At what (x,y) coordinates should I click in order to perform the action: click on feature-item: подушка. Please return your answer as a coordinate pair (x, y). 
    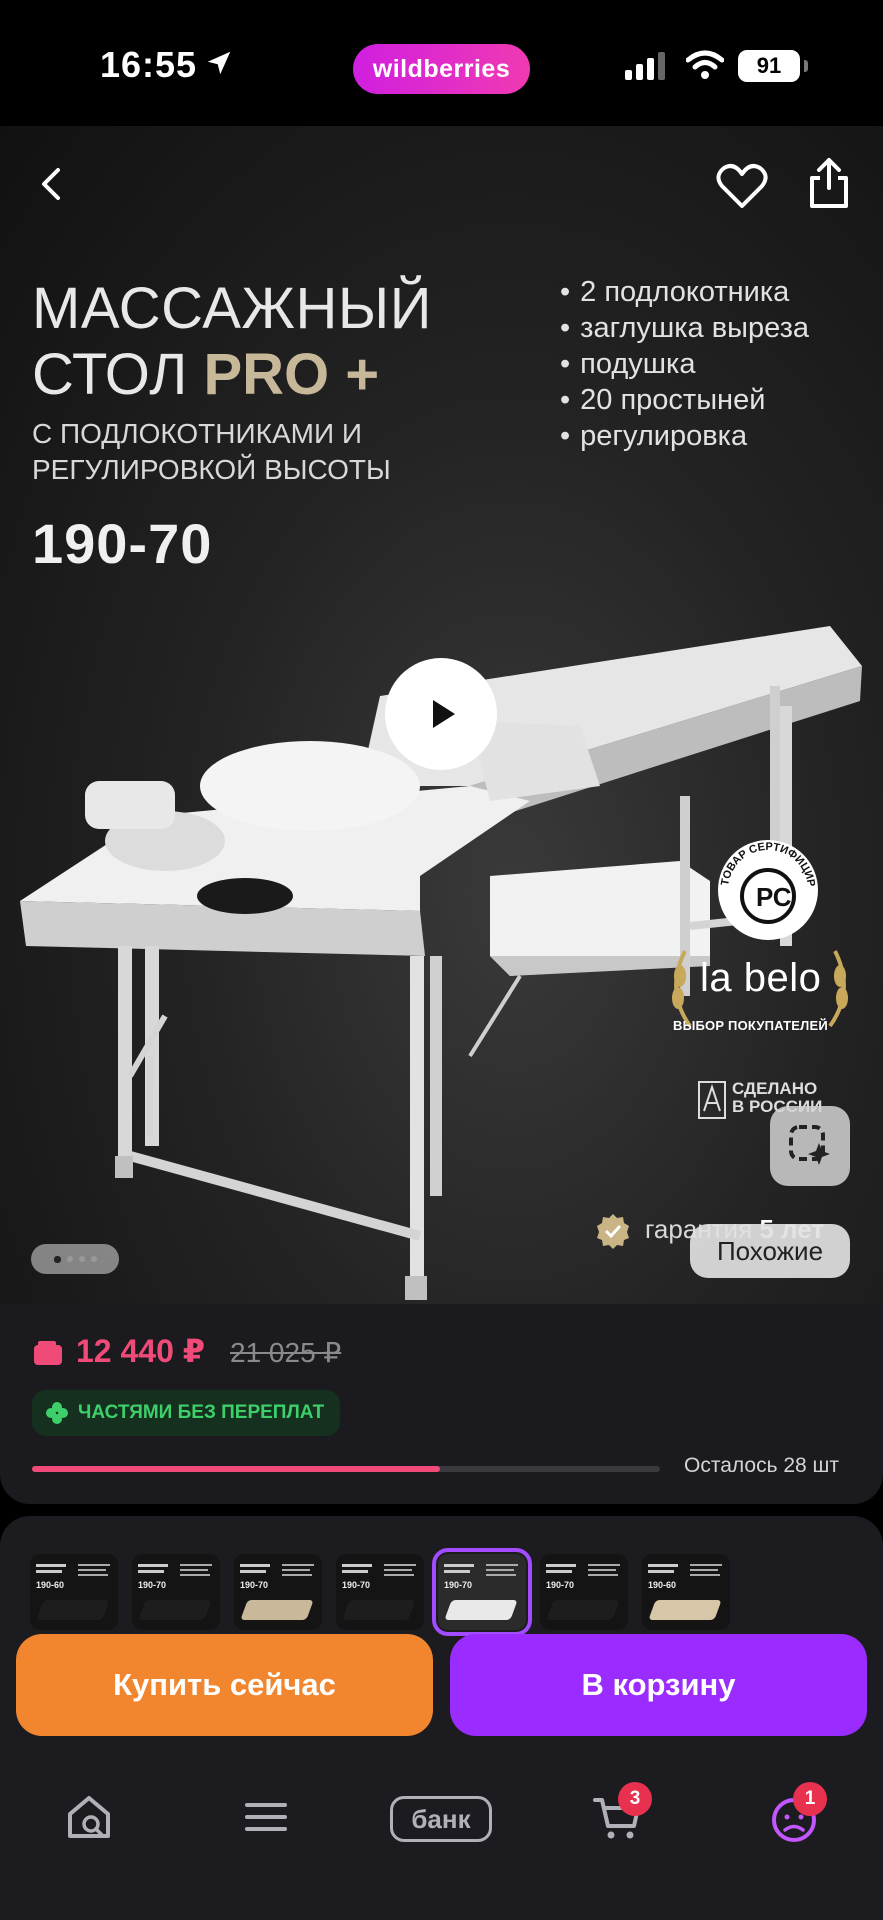
    Looking at the image, I should click on (684, 364).